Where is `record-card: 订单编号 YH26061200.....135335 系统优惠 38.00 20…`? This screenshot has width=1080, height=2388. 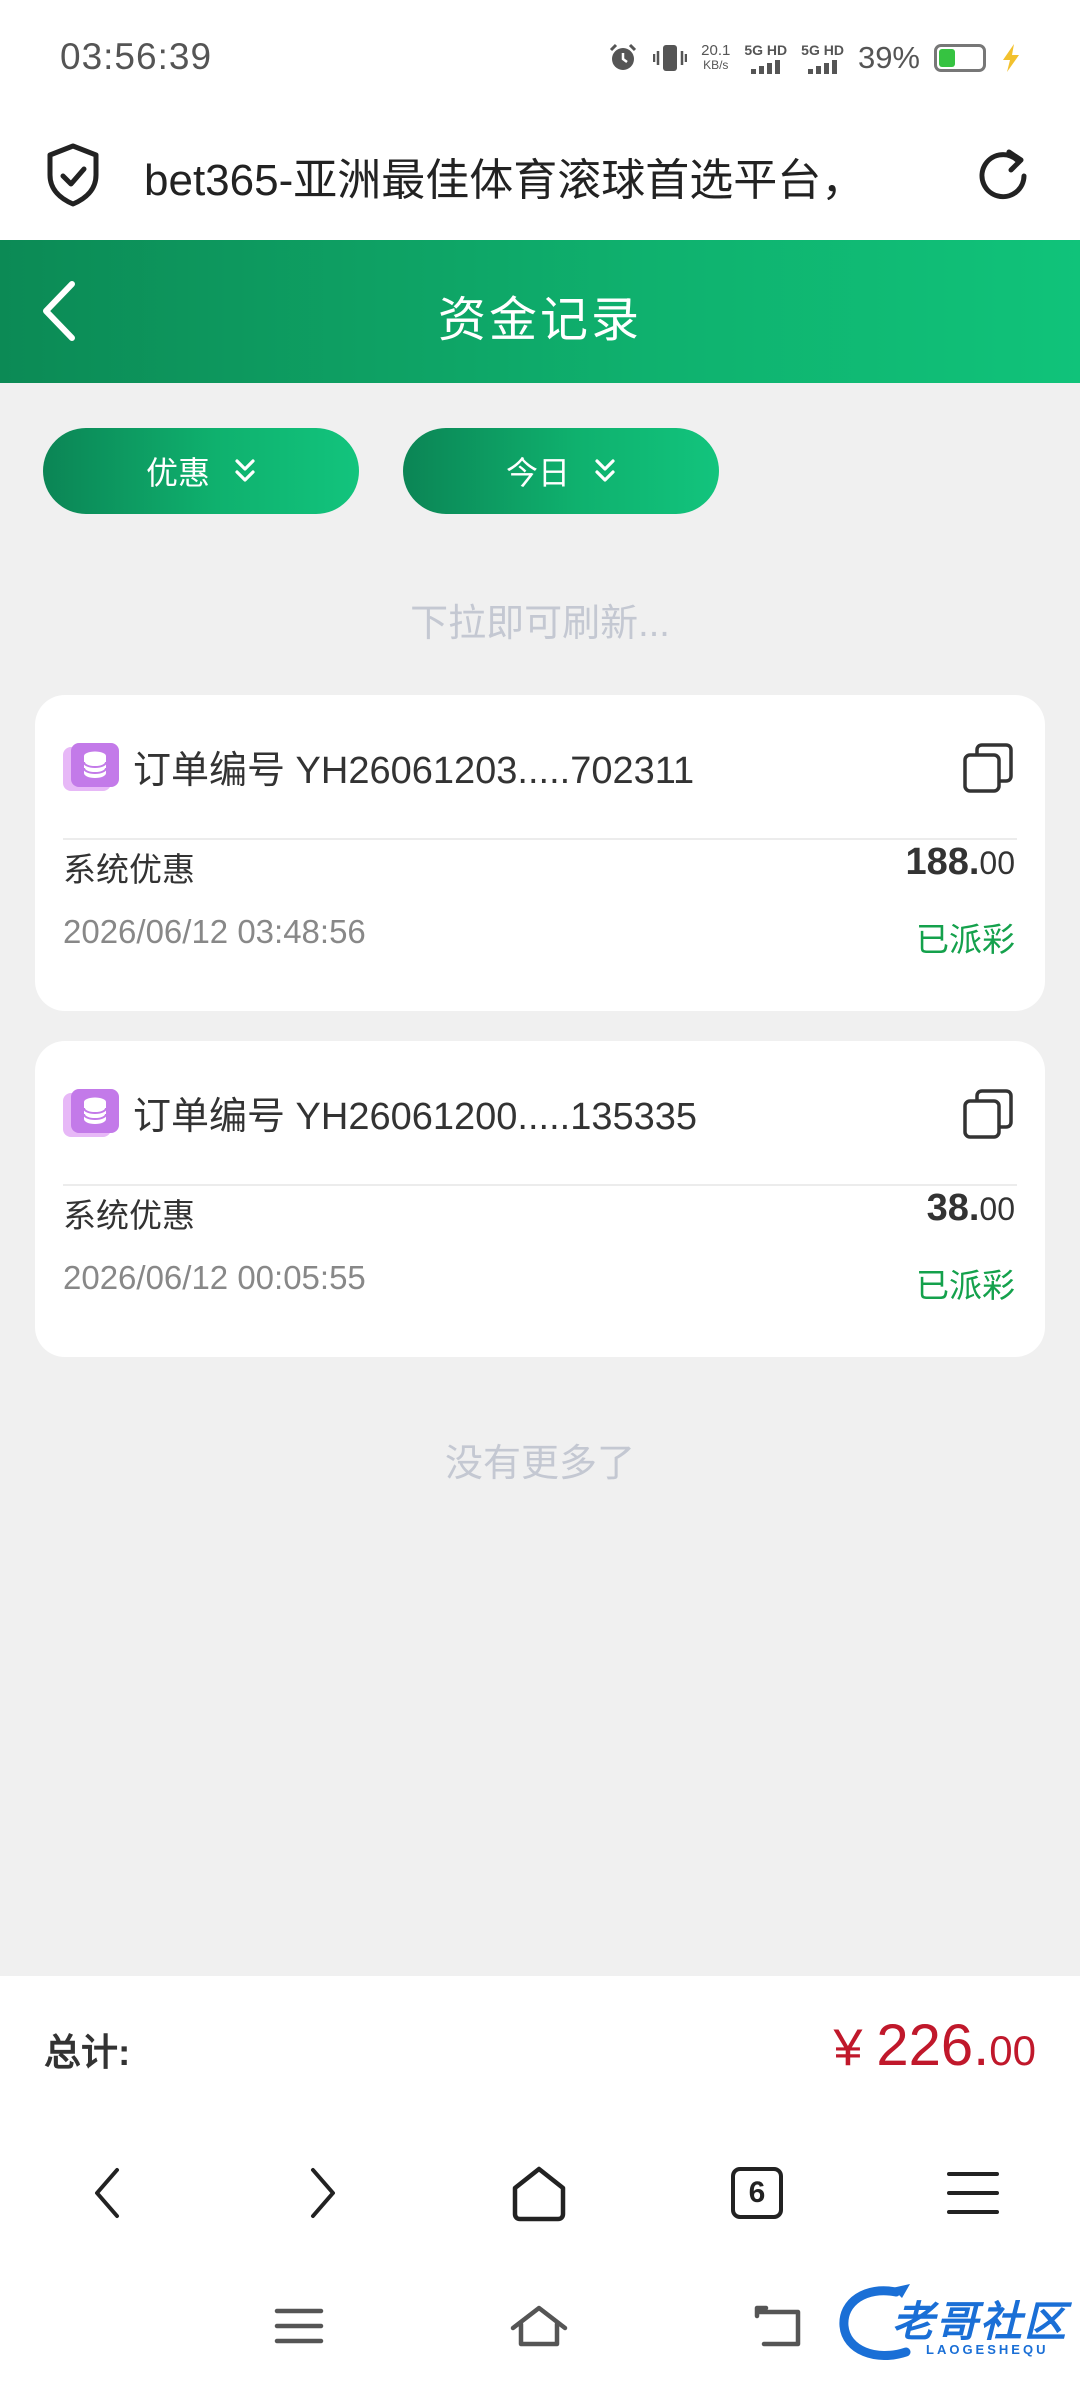 record-card: 订单编号 YH26061200.....135335 系统优惠 38.00 20… is located at coordinates (540, 1199).